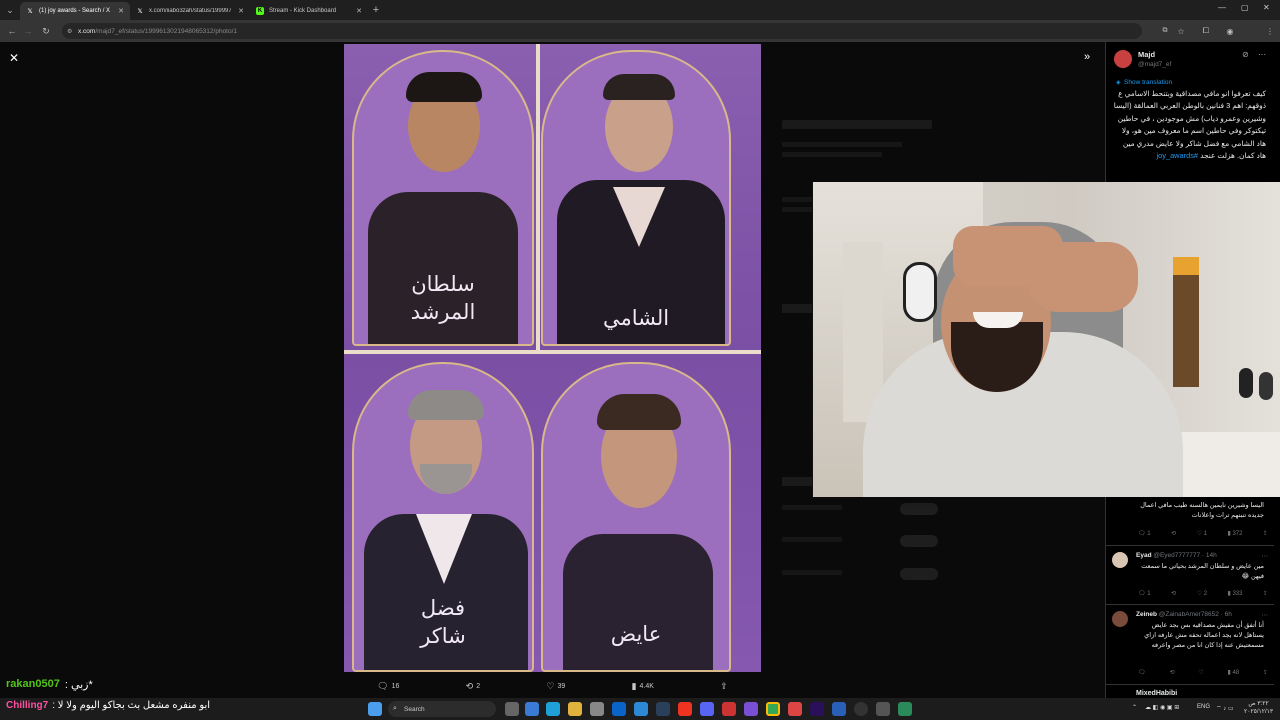 The height and width of the screenshot is (720, 1280). Describe the element at coordinates (1146, 54) in the screenshot. I see `author-name: Majd` at that location.